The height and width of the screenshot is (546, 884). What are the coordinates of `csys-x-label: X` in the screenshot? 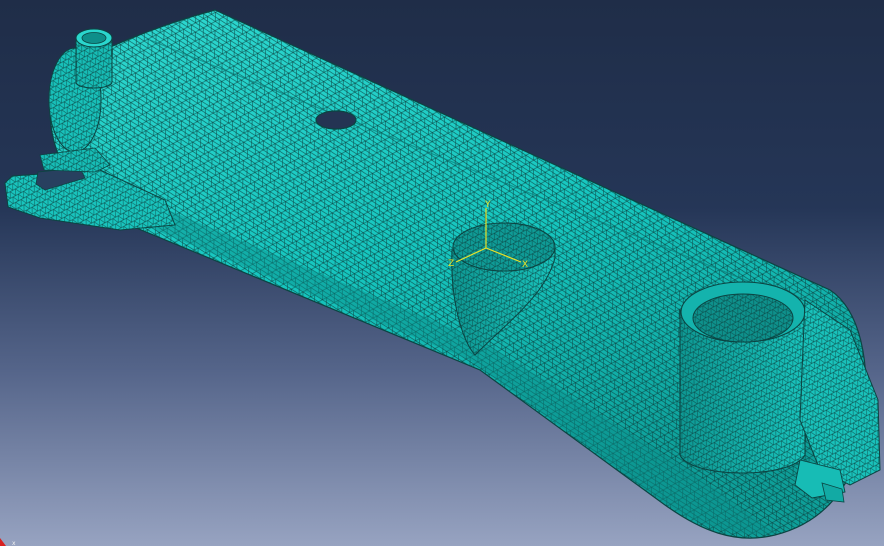 It's located at (525, 265).